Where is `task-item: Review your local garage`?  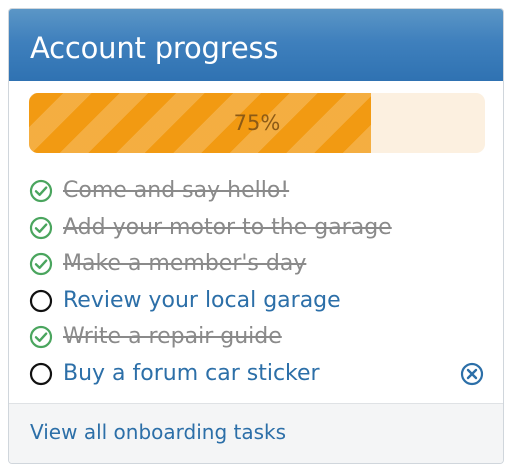
task-item: Review your local garage is located at coordinates (256, 301).